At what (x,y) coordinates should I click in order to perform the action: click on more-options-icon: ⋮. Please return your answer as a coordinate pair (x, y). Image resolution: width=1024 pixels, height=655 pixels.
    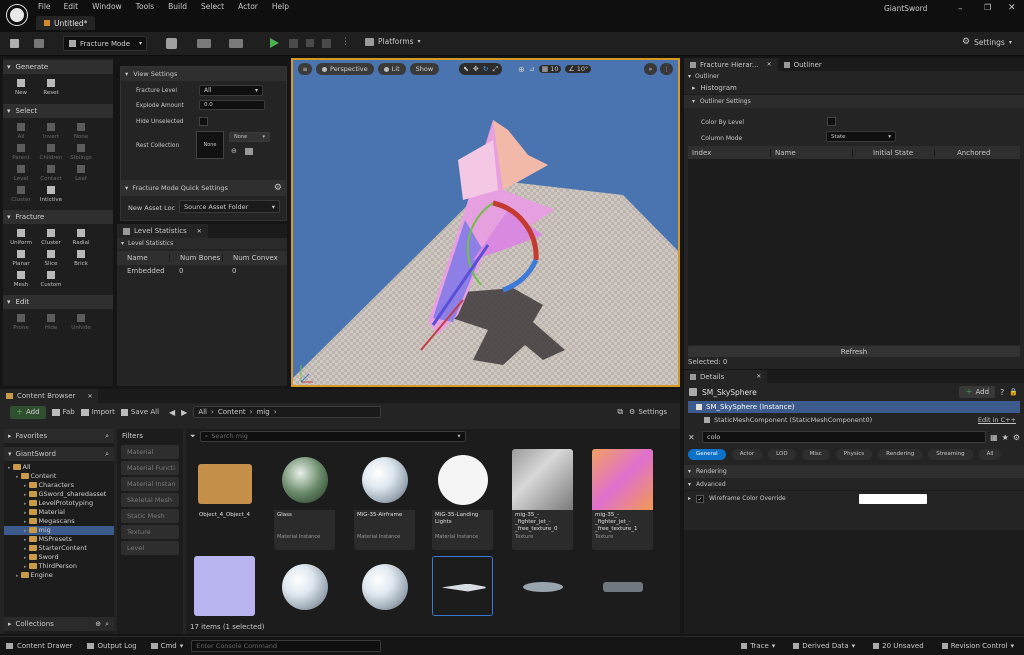
    Looking at the image, I should click on (345, 42).